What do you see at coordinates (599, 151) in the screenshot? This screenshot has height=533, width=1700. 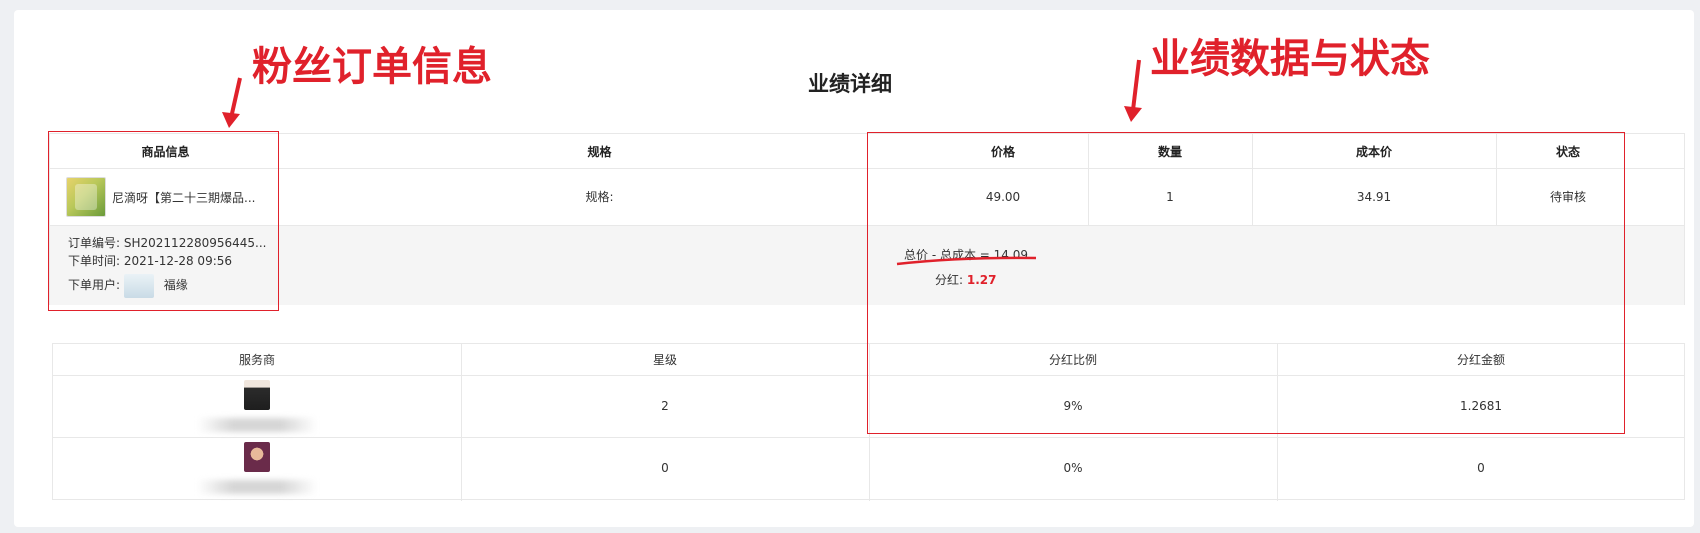 I see `header-spec: 规格` at bounding box center [599, 151].